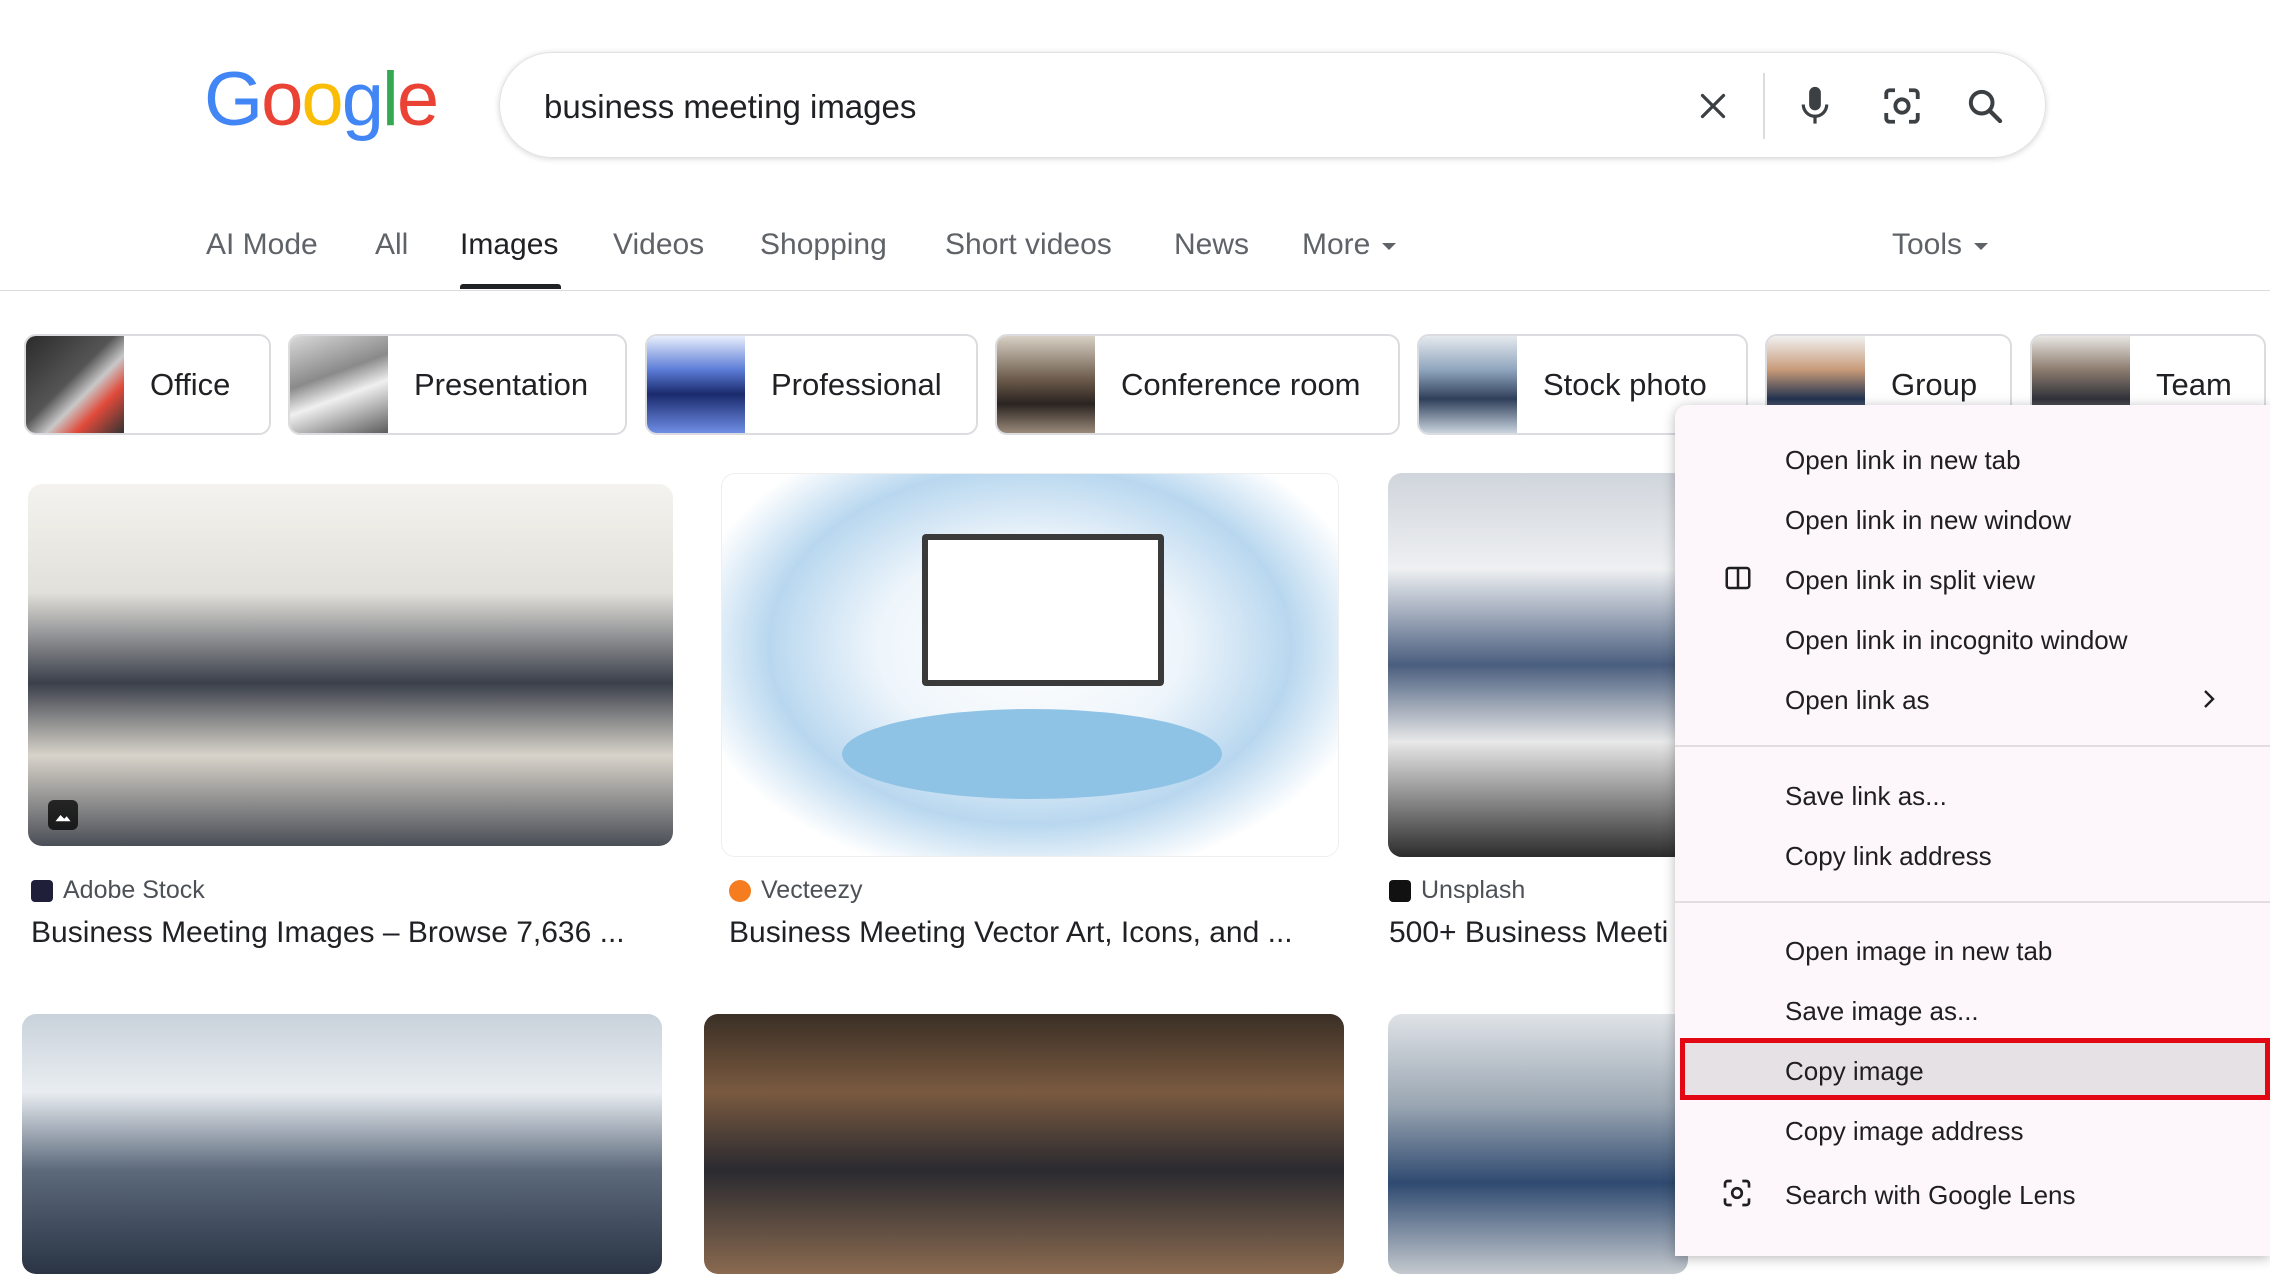  I want to click on tab-all: All, so click(391, 245).